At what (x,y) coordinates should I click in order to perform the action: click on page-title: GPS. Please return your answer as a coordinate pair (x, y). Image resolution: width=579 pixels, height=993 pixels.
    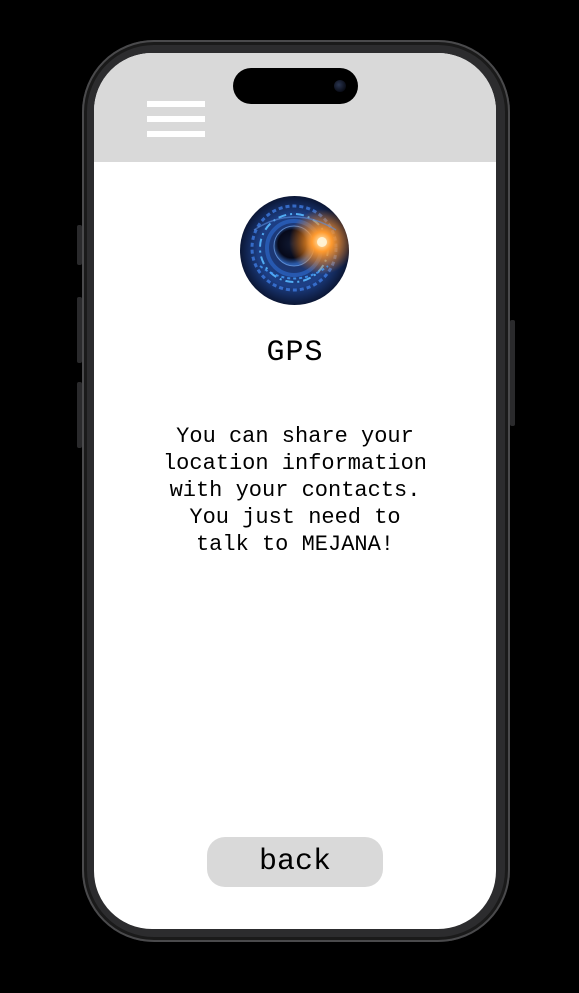
    Looking at the image, I should click on (295, 353).